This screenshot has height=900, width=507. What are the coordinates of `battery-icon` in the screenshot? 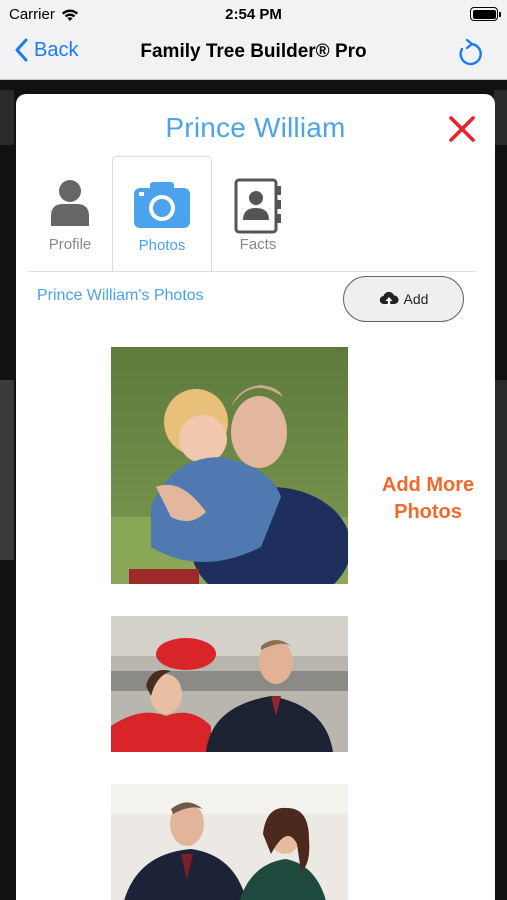 It's located at (485, 14).